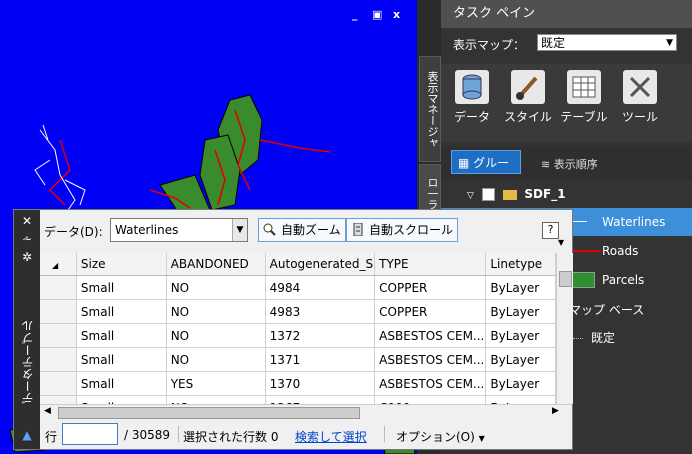  I want to click on gear-icon: ✲, so click(27, 257).